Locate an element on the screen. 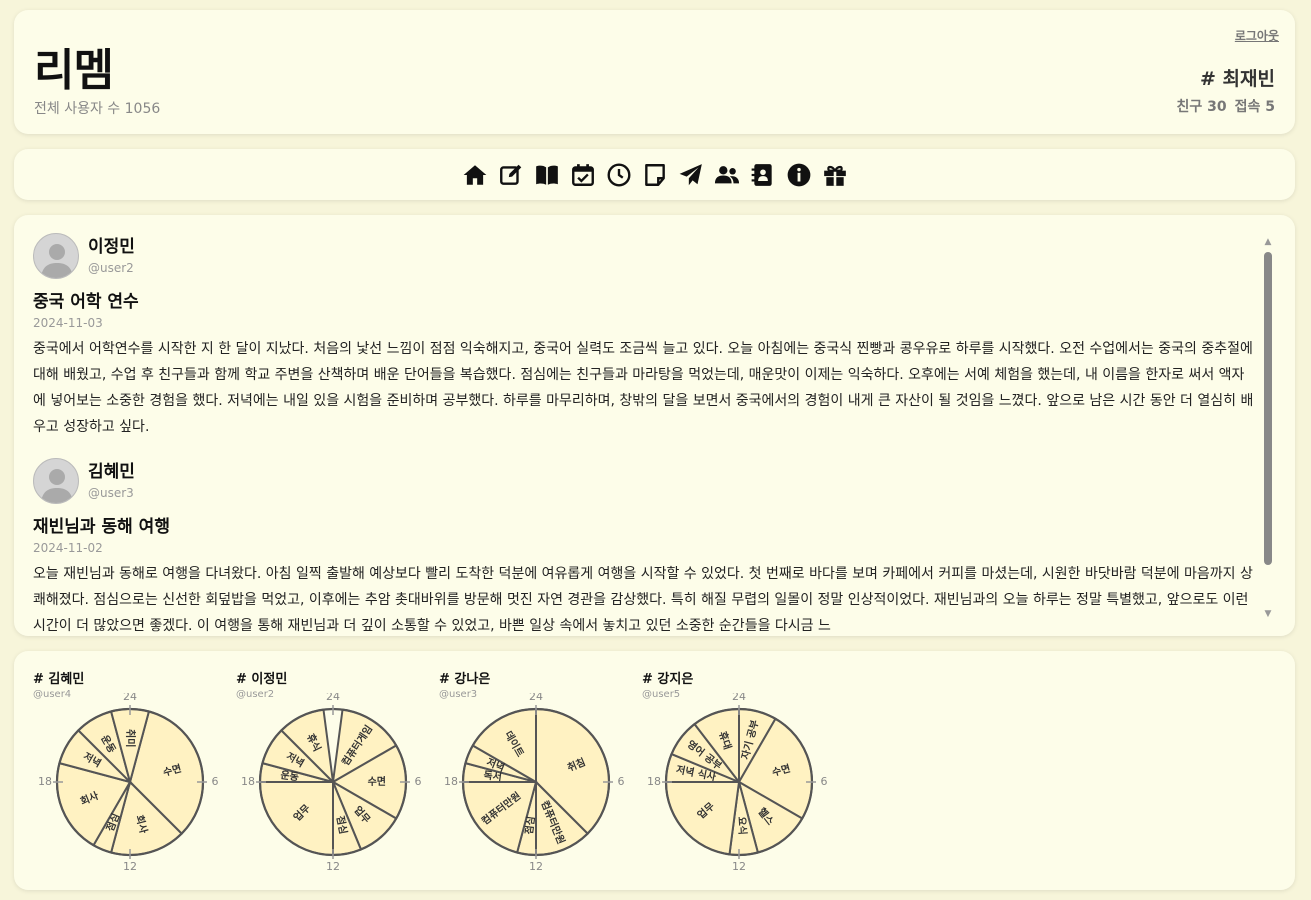 This screenshot has width=1311, height=900. post-author: 김혜민 @user3 is located at coordinates (111, 481).